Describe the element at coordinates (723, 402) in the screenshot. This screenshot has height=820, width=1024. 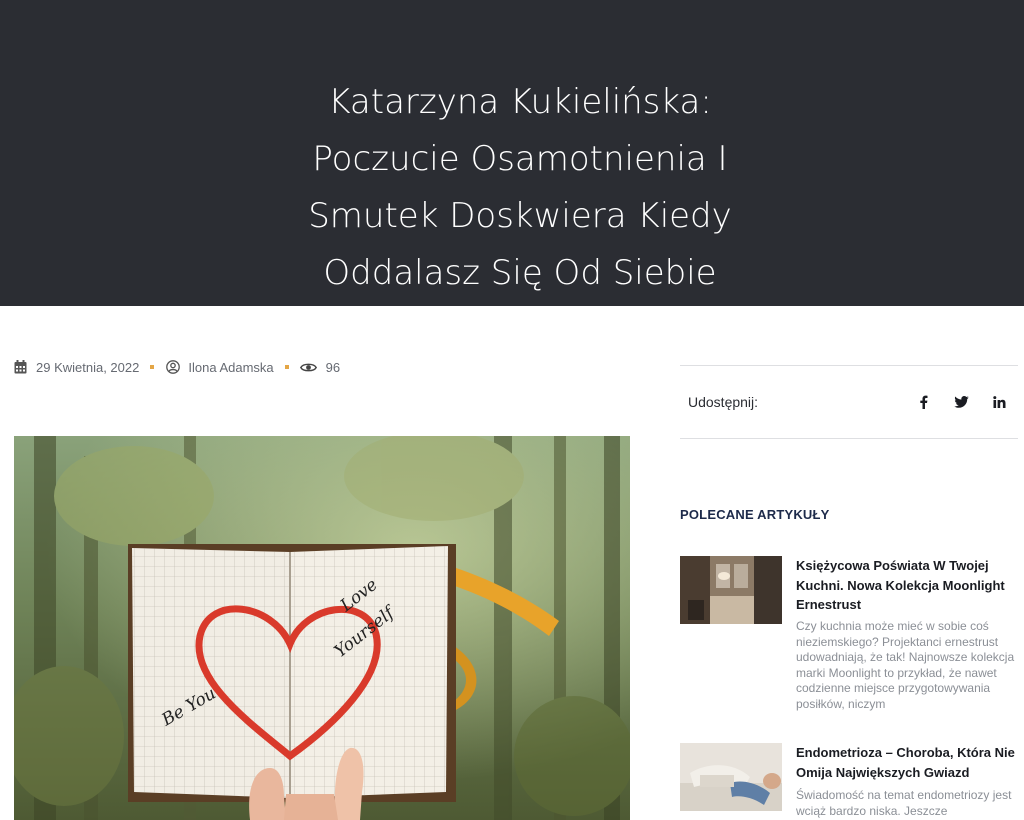
I see `share-label: Udostępnij:` at that location.